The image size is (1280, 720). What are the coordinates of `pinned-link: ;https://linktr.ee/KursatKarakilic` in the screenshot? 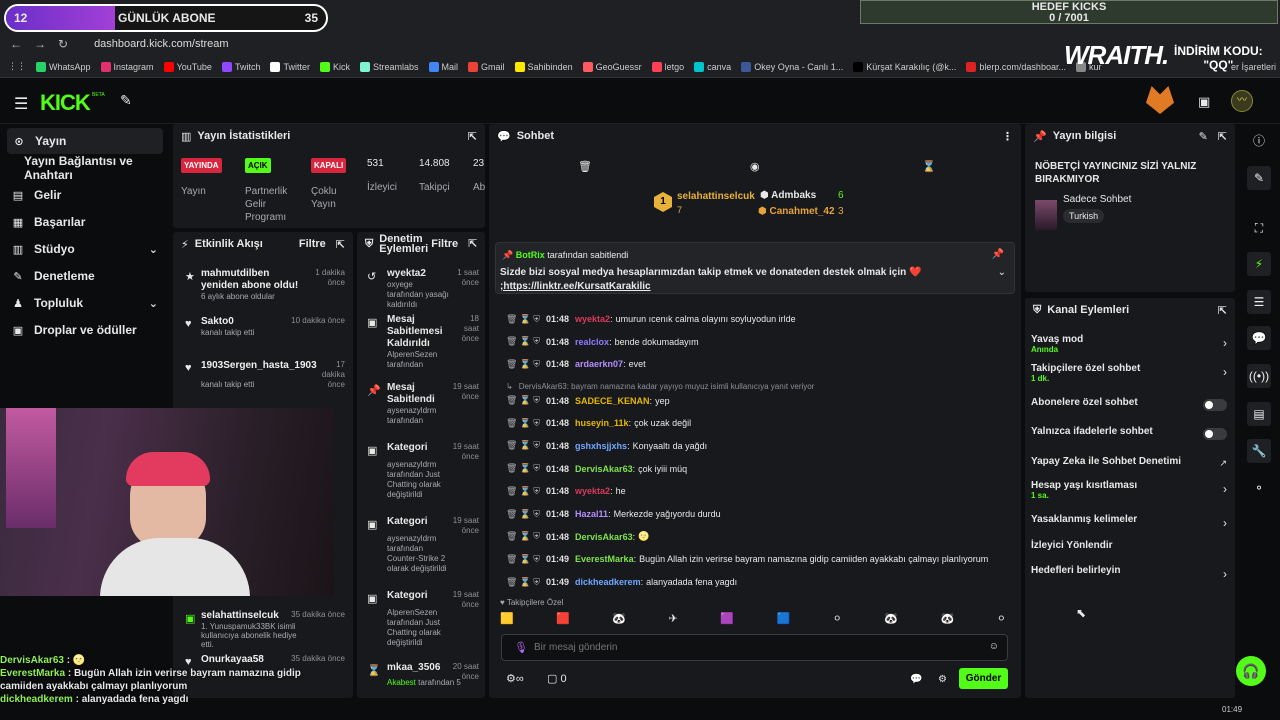 It's located at (575, 286).